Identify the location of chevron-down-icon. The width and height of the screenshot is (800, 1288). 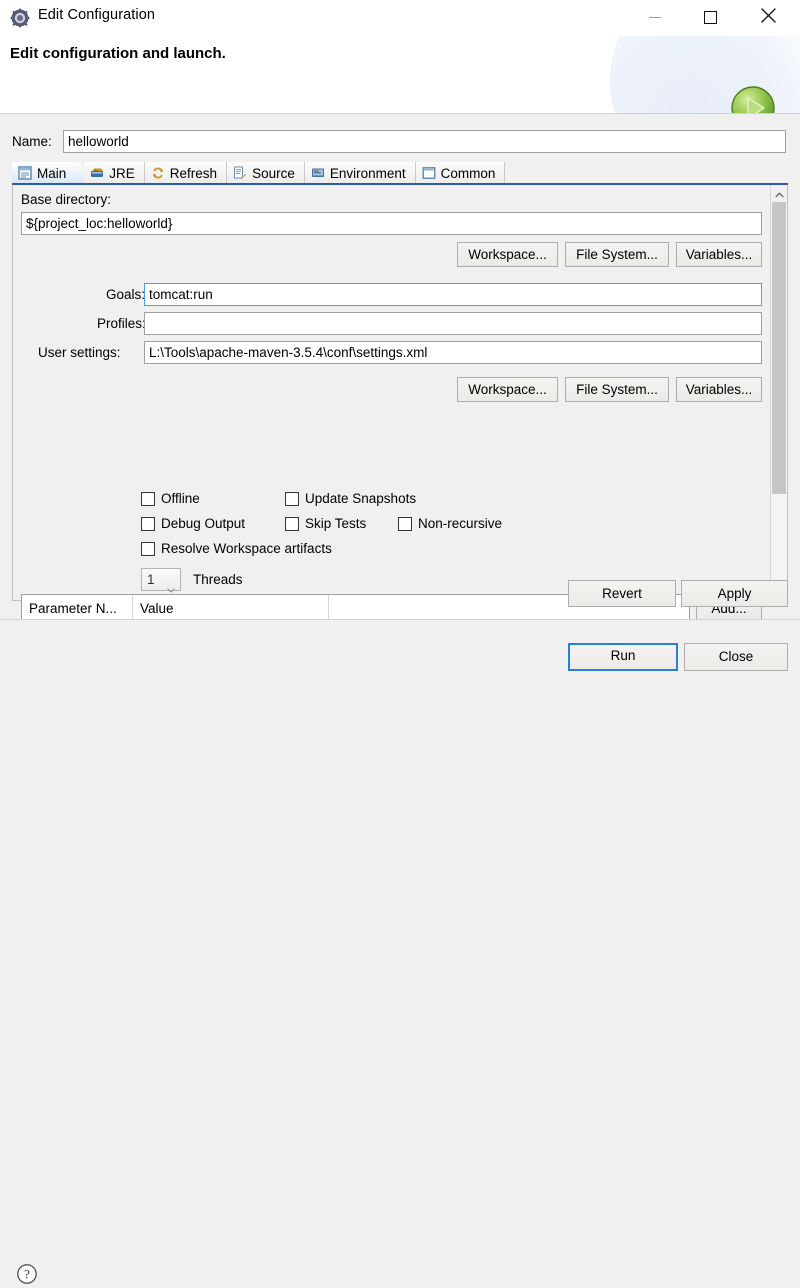
(171, 585).